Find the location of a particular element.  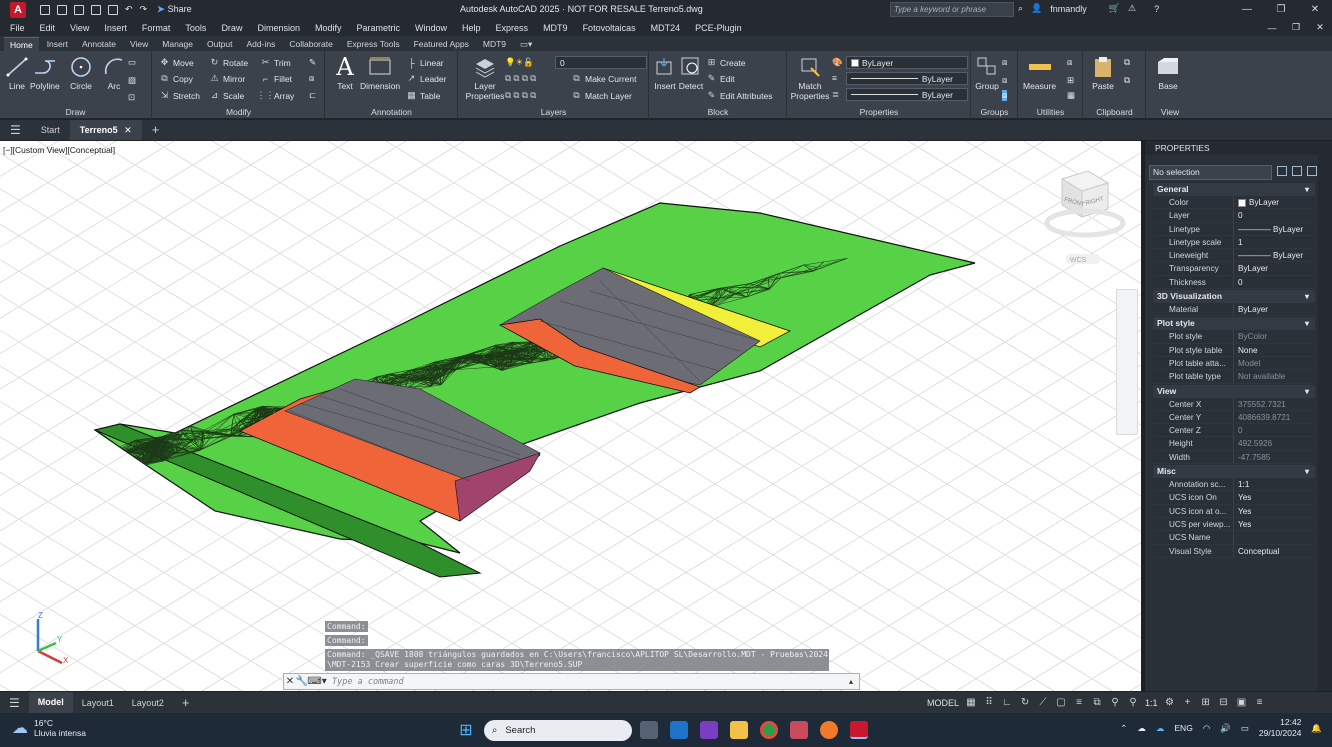

plot-icon is located at coordinates (113, 9).